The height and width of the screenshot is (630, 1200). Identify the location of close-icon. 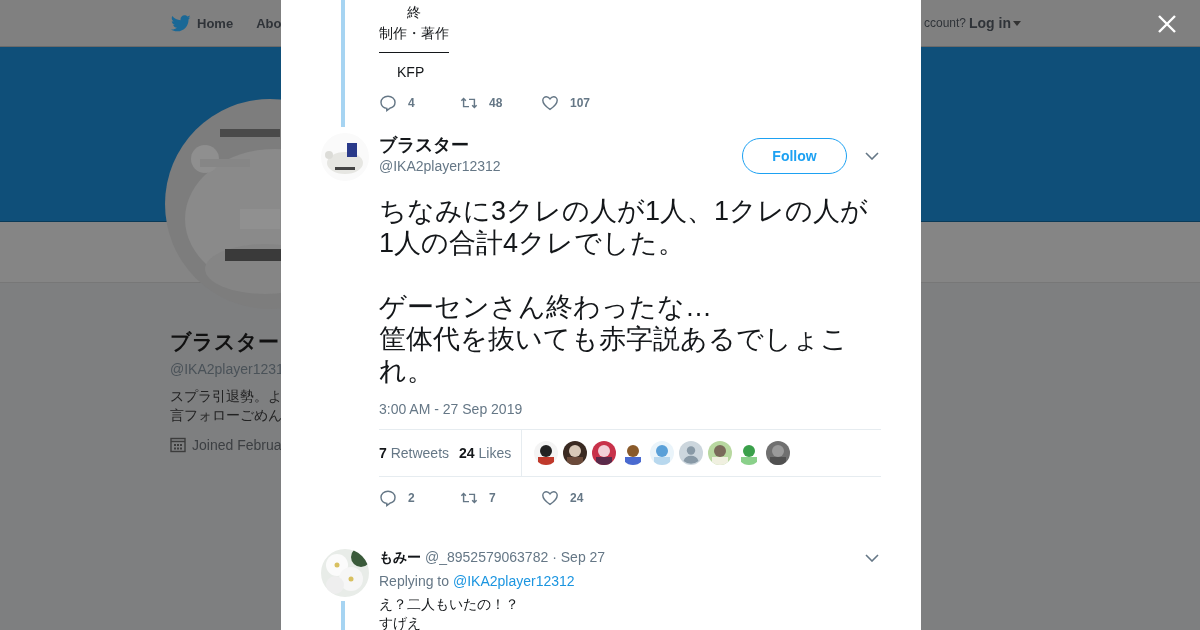
(1167, 24).